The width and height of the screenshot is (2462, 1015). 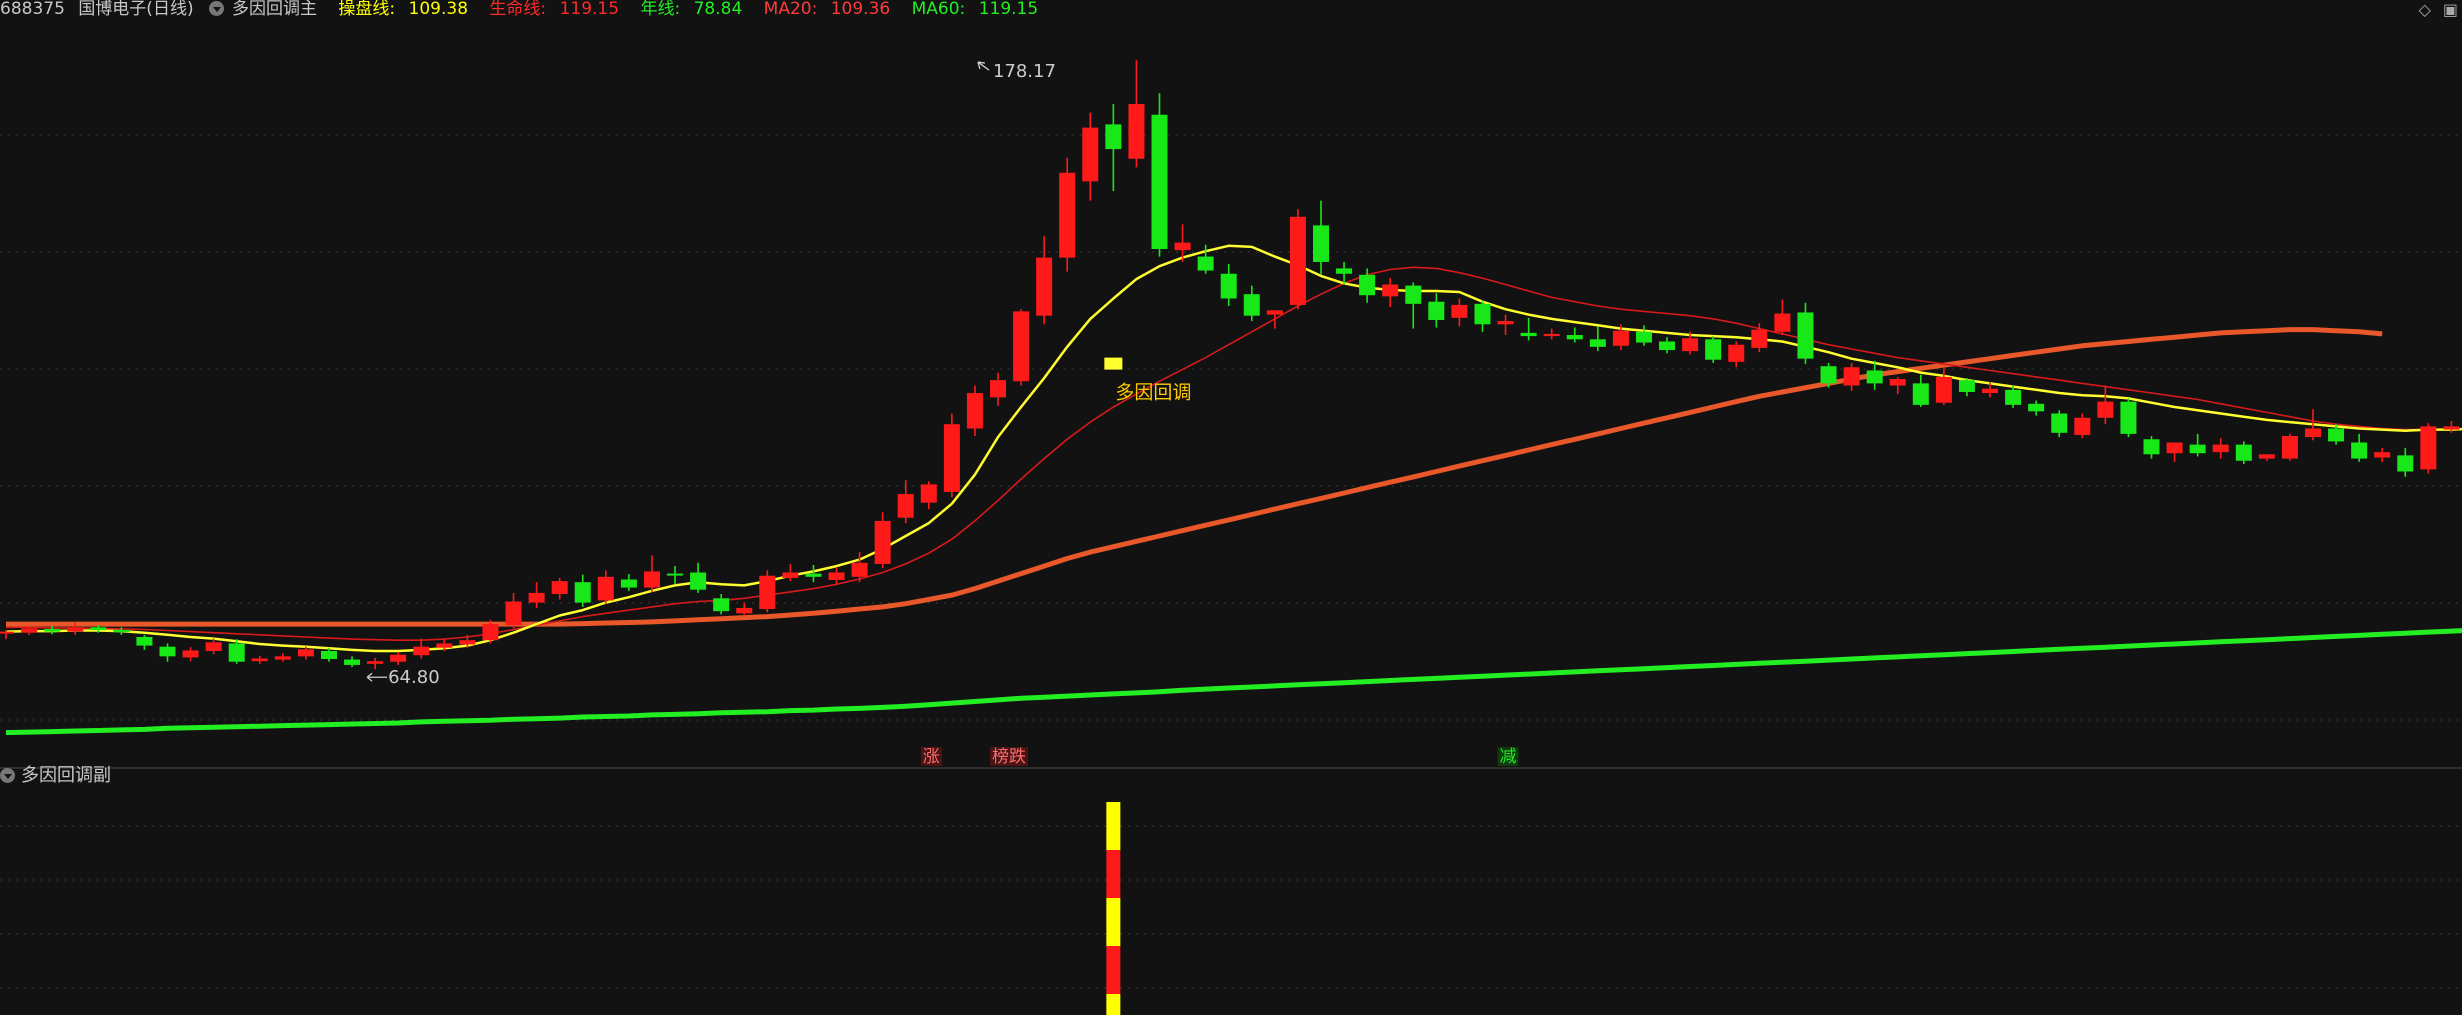 What do you see at coordinates (558, 9) in the screenshot?
I see `legend-life-line: 生命线: 119.15` at bounding box center [558, 9].